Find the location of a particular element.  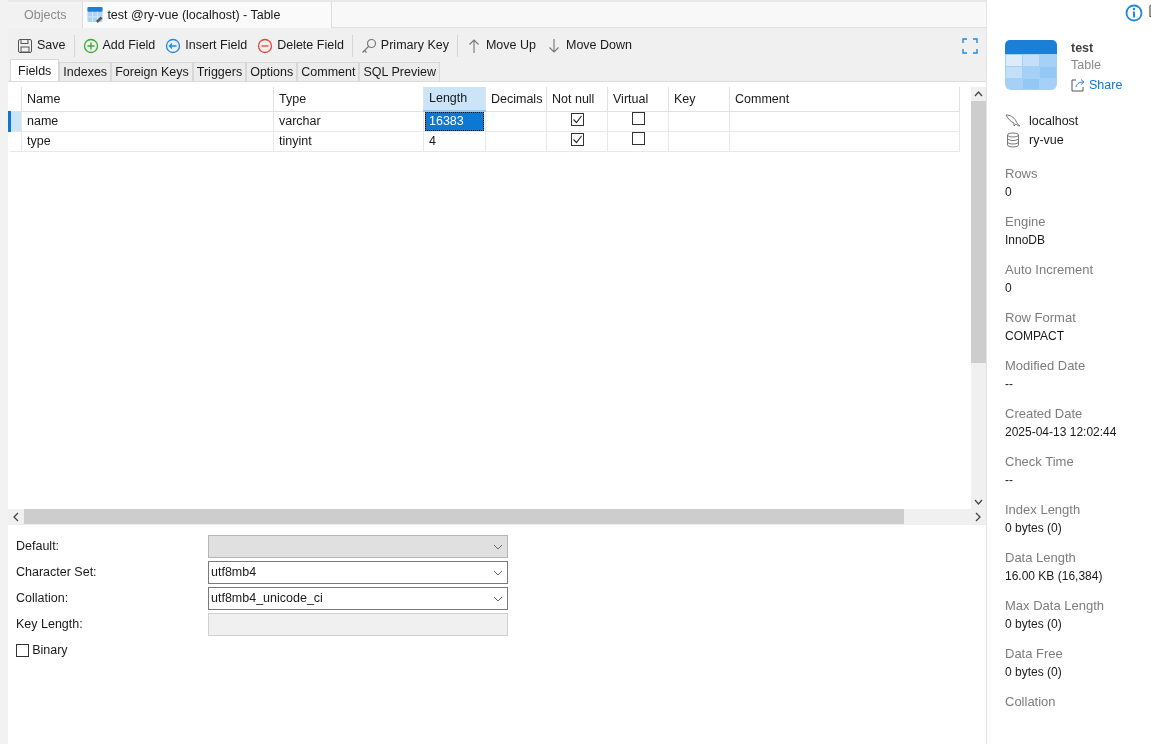

dropdown: utf8mb4_unicode_ci is located at coordinates (358, 598).